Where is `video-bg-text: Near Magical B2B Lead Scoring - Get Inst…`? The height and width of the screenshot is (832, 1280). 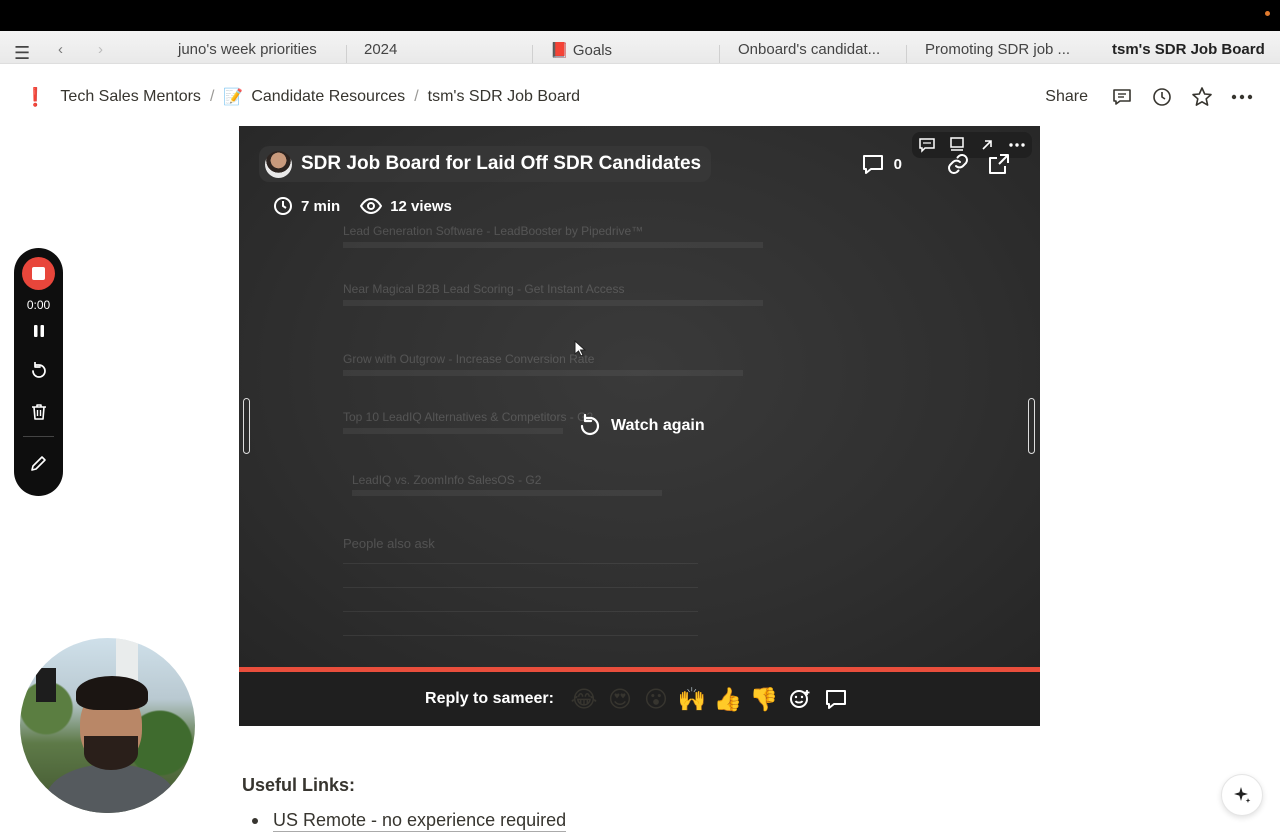
video-bg-text: Near Magical B2B Lead Scoring - Get Inst… is located at coordinates (484, 289).